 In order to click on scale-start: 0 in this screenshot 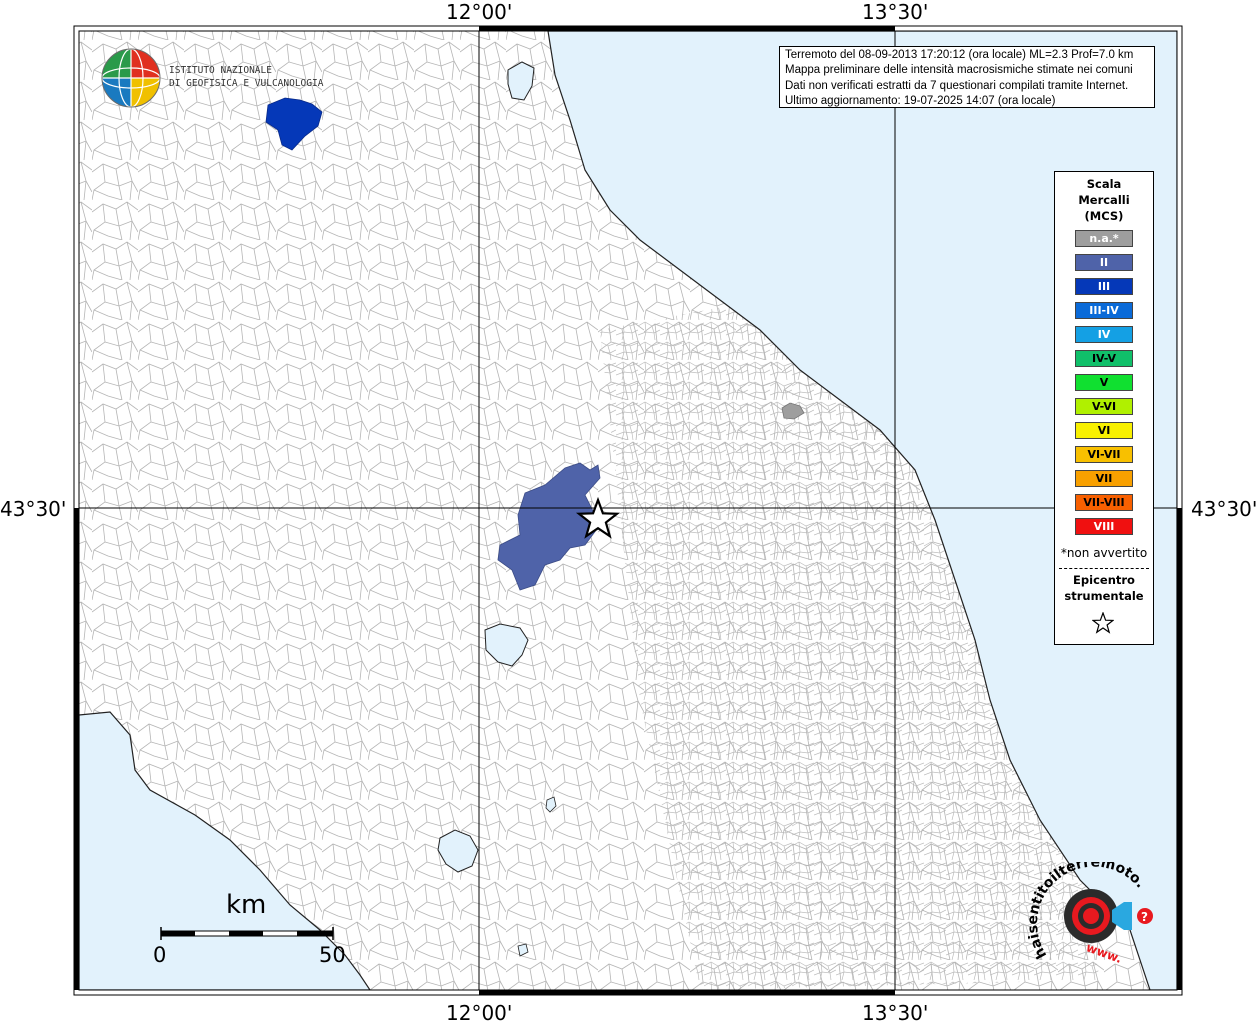, I will do `click(160, 955)`.